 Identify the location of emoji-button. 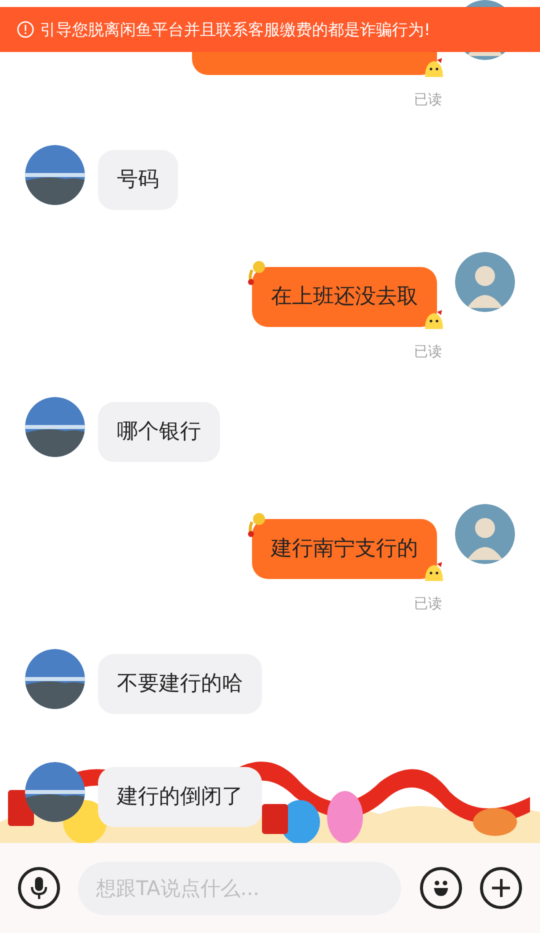
(441, 888).